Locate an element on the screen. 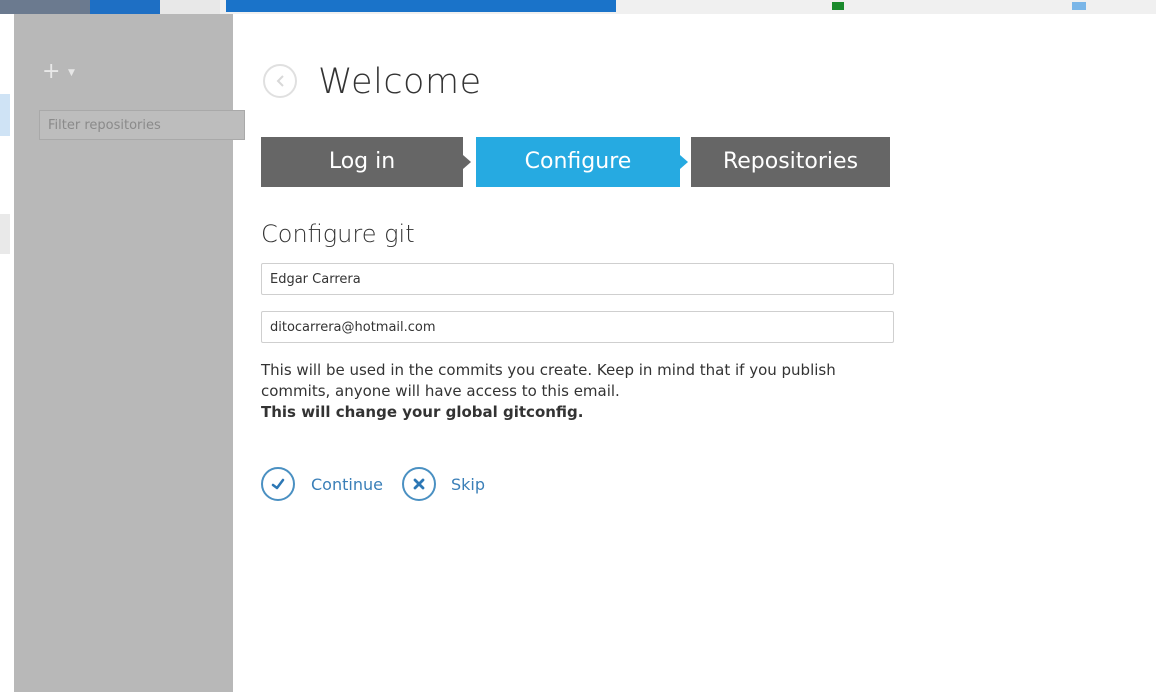  skip-button is located at coordinates (419, 484).